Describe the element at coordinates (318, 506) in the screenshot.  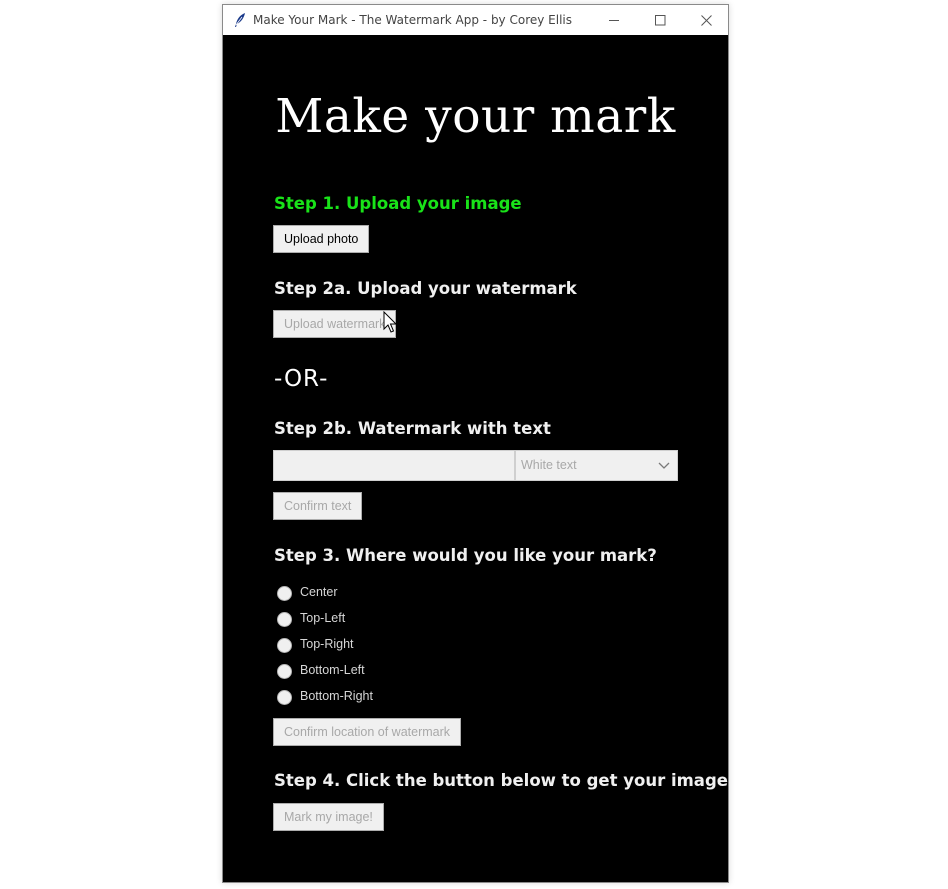
I see `confirm-text-button: Confirm text` at that location.